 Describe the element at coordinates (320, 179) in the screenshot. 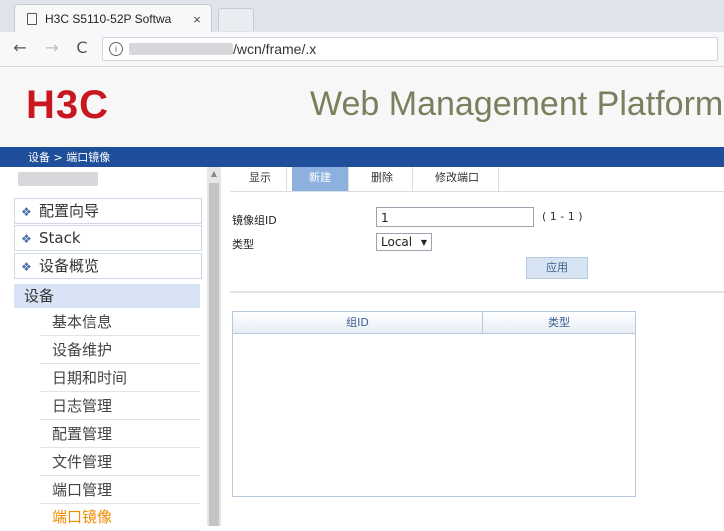

I see `tab-create: 新建` at that location.